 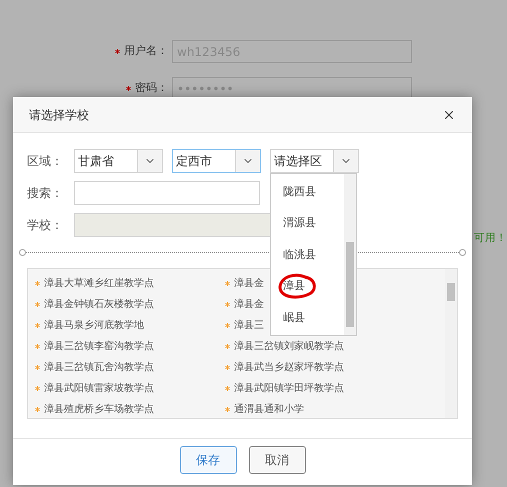 What do you see at coordinates (314, 161) in the screenshot?
I see `select-field: 请选择区` at bounding box center [314, 161].